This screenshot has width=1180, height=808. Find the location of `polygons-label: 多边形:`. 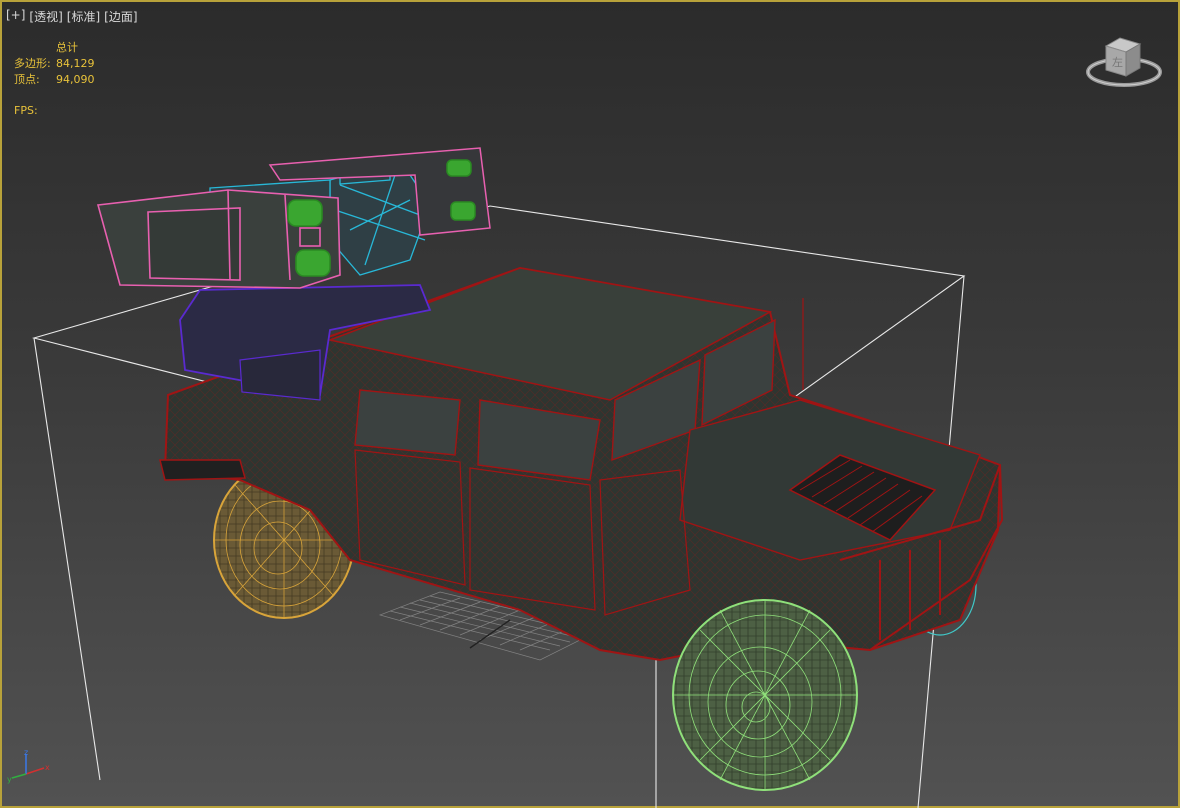

polygons-label: 多边形: is located at coordinates (32, 63).